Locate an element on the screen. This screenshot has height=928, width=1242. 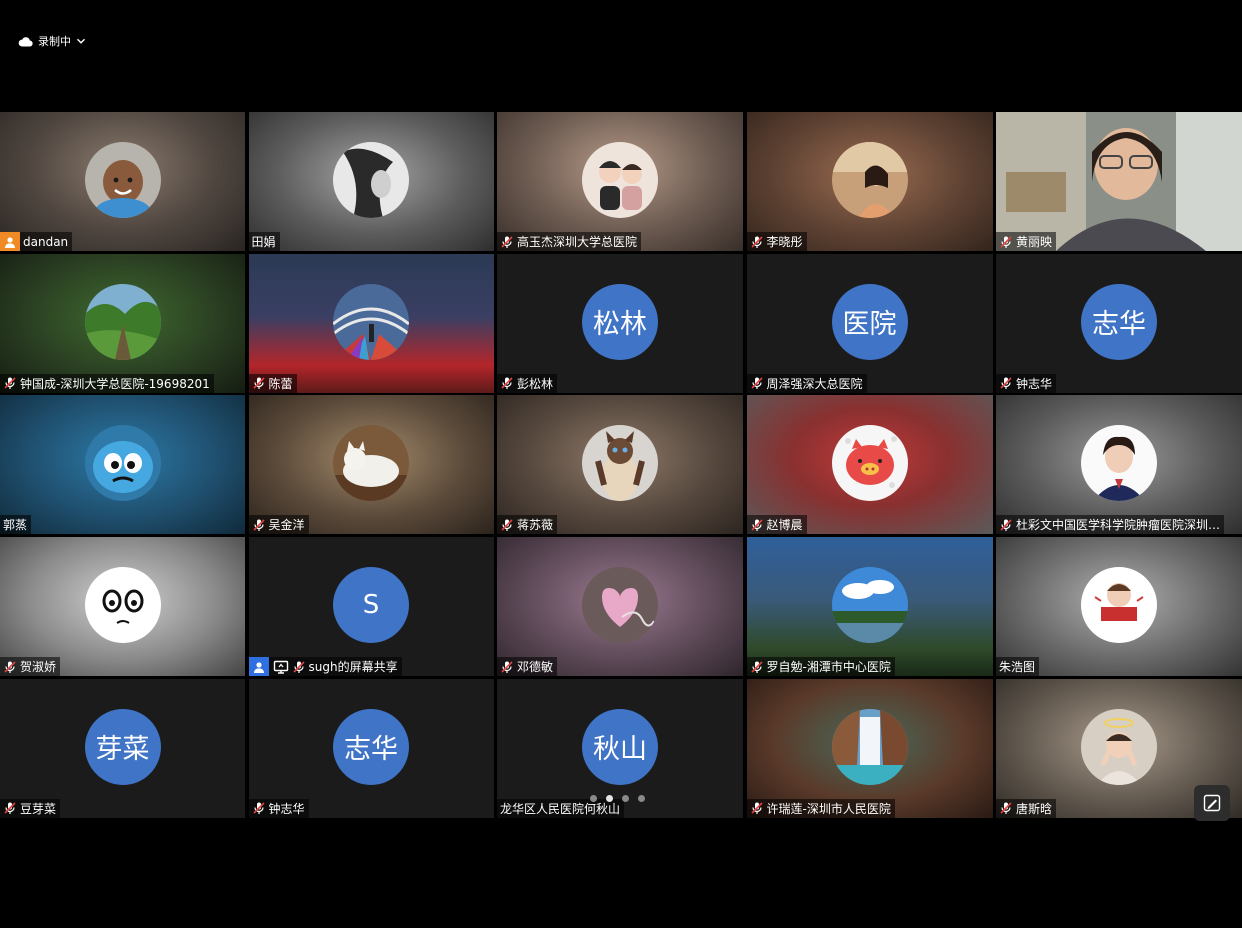
participant-label: 钟国成-深圳大学总医院-19698201 is located at coordinates (107, 383).